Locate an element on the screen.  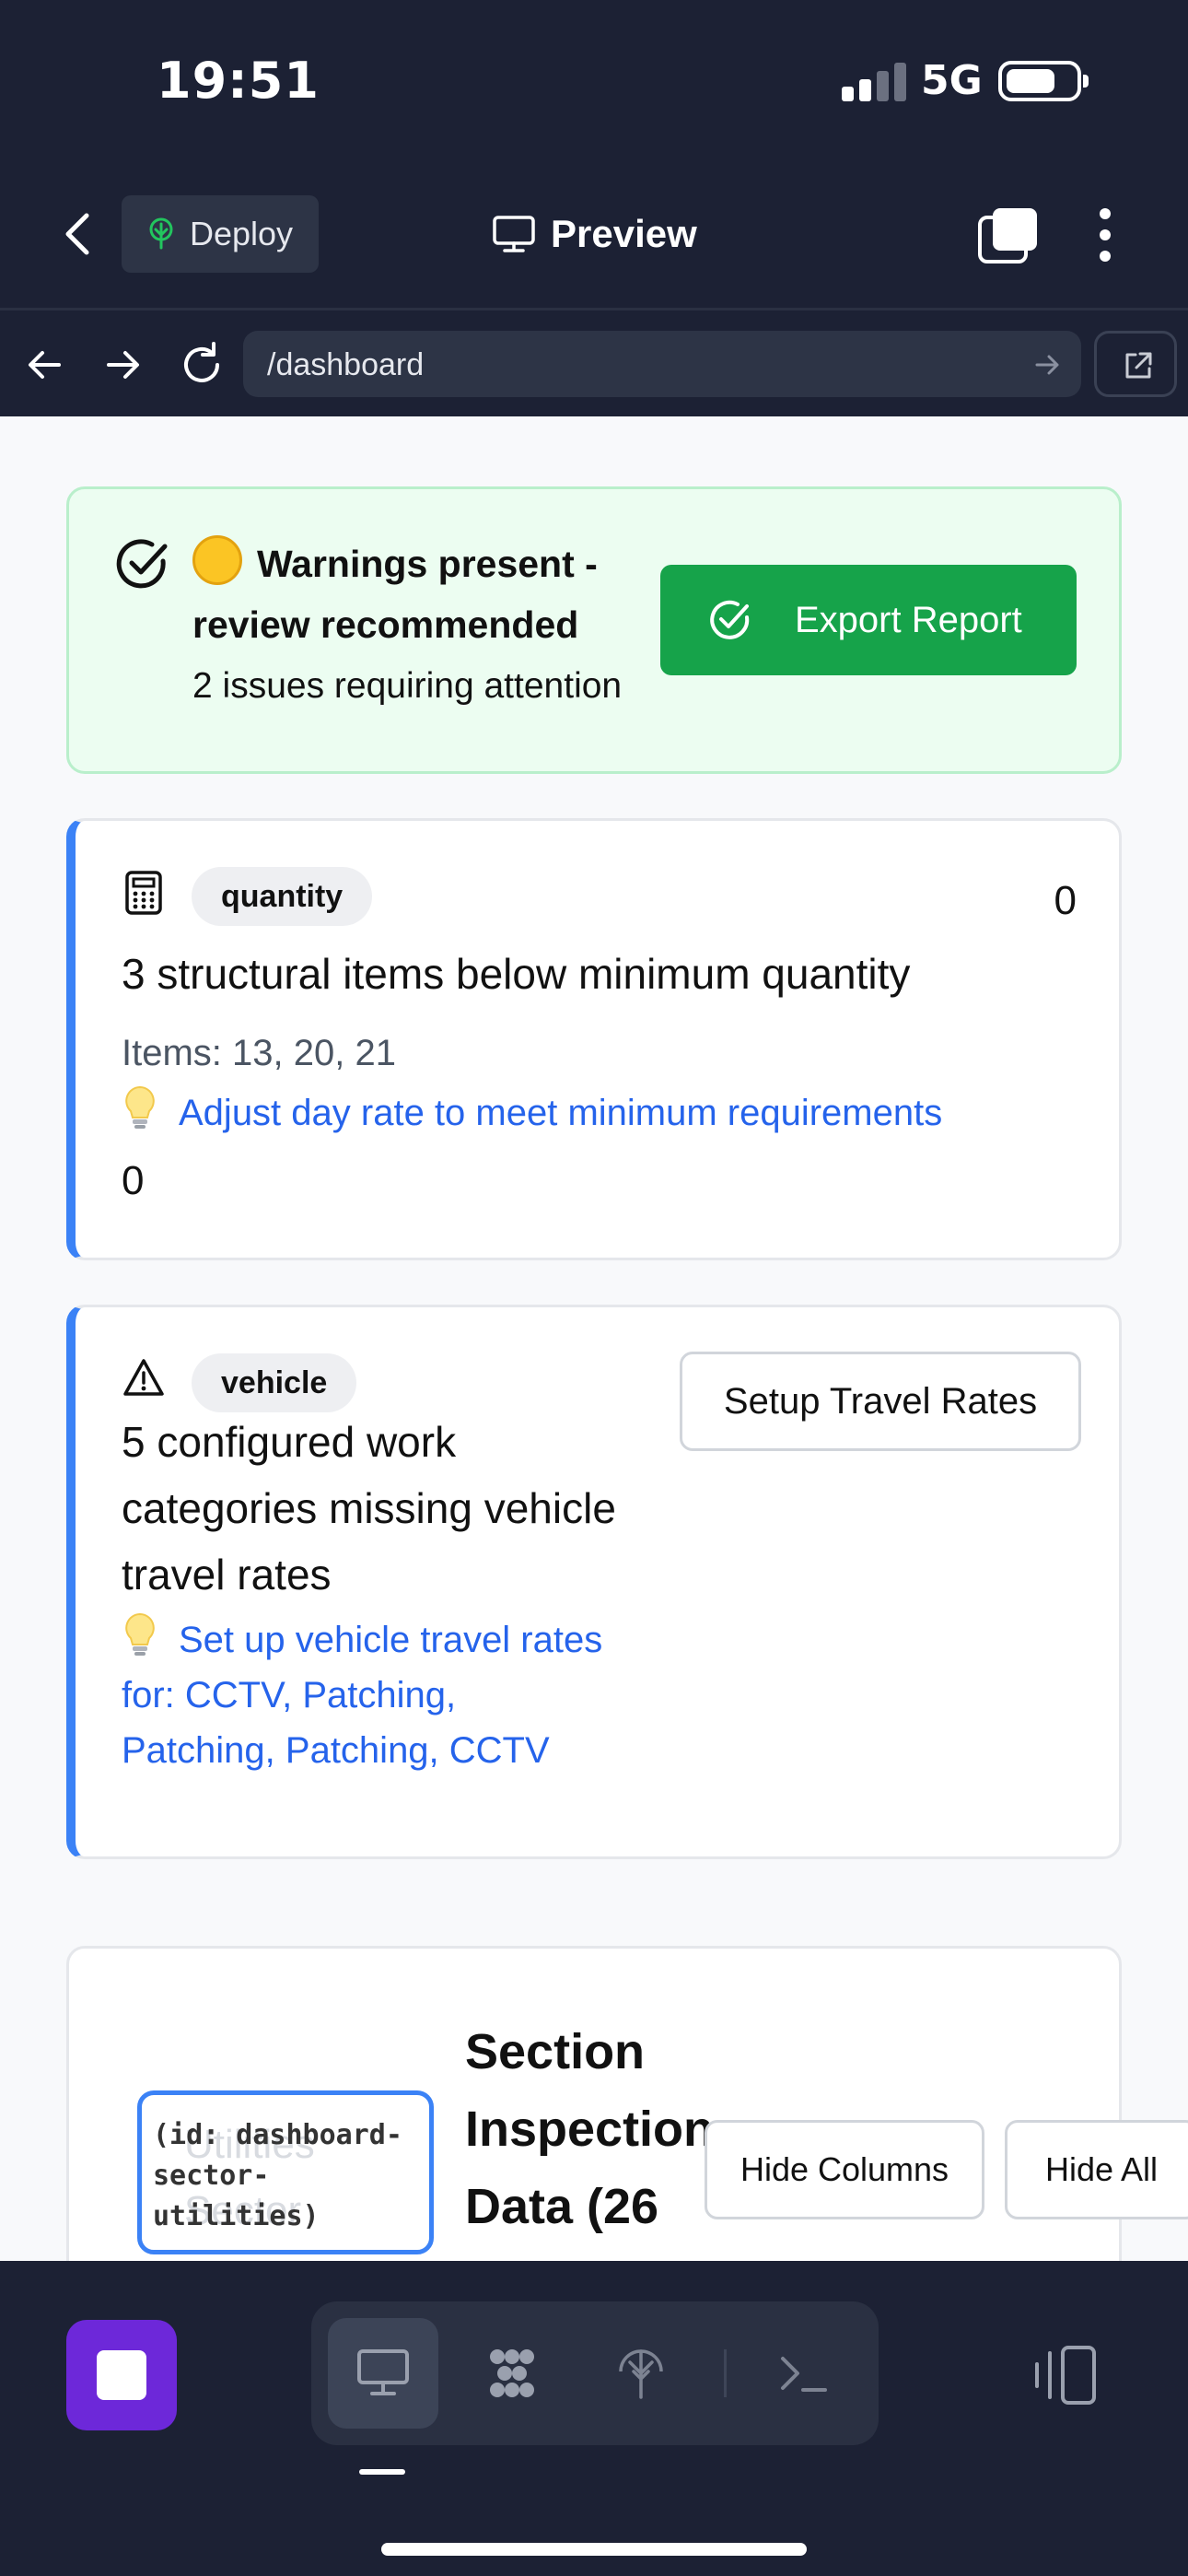
category-badge: quantity is located at coordinates (282, 896).